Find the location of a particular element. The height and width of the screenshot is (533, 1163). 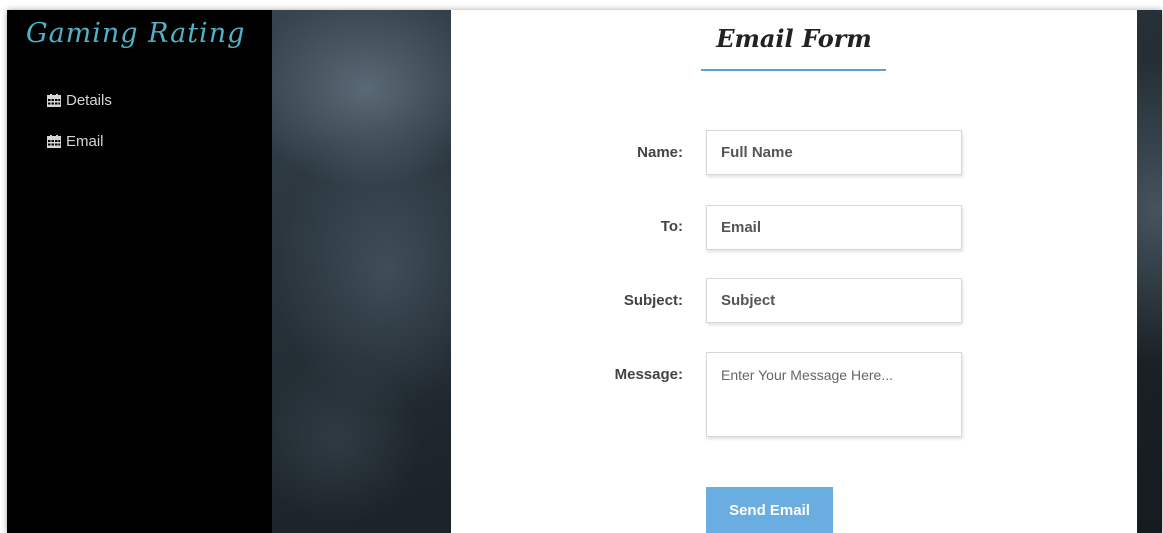

sidebar-item-label: Details is located at coordinates (89, 100).